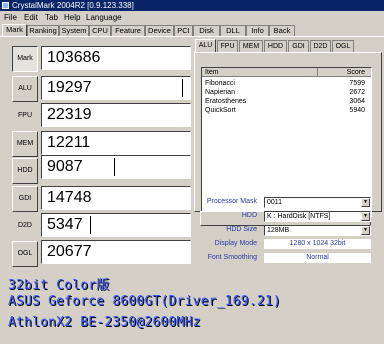  I want to click on mem-button: MEM, so click(25, 144).